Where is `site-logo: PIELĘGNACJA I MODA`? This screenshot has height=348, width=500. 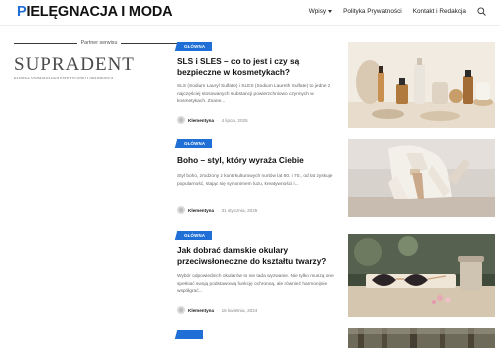
site-logo: PIELĘGNACJA I MODA is located at coordinates (95, 12).